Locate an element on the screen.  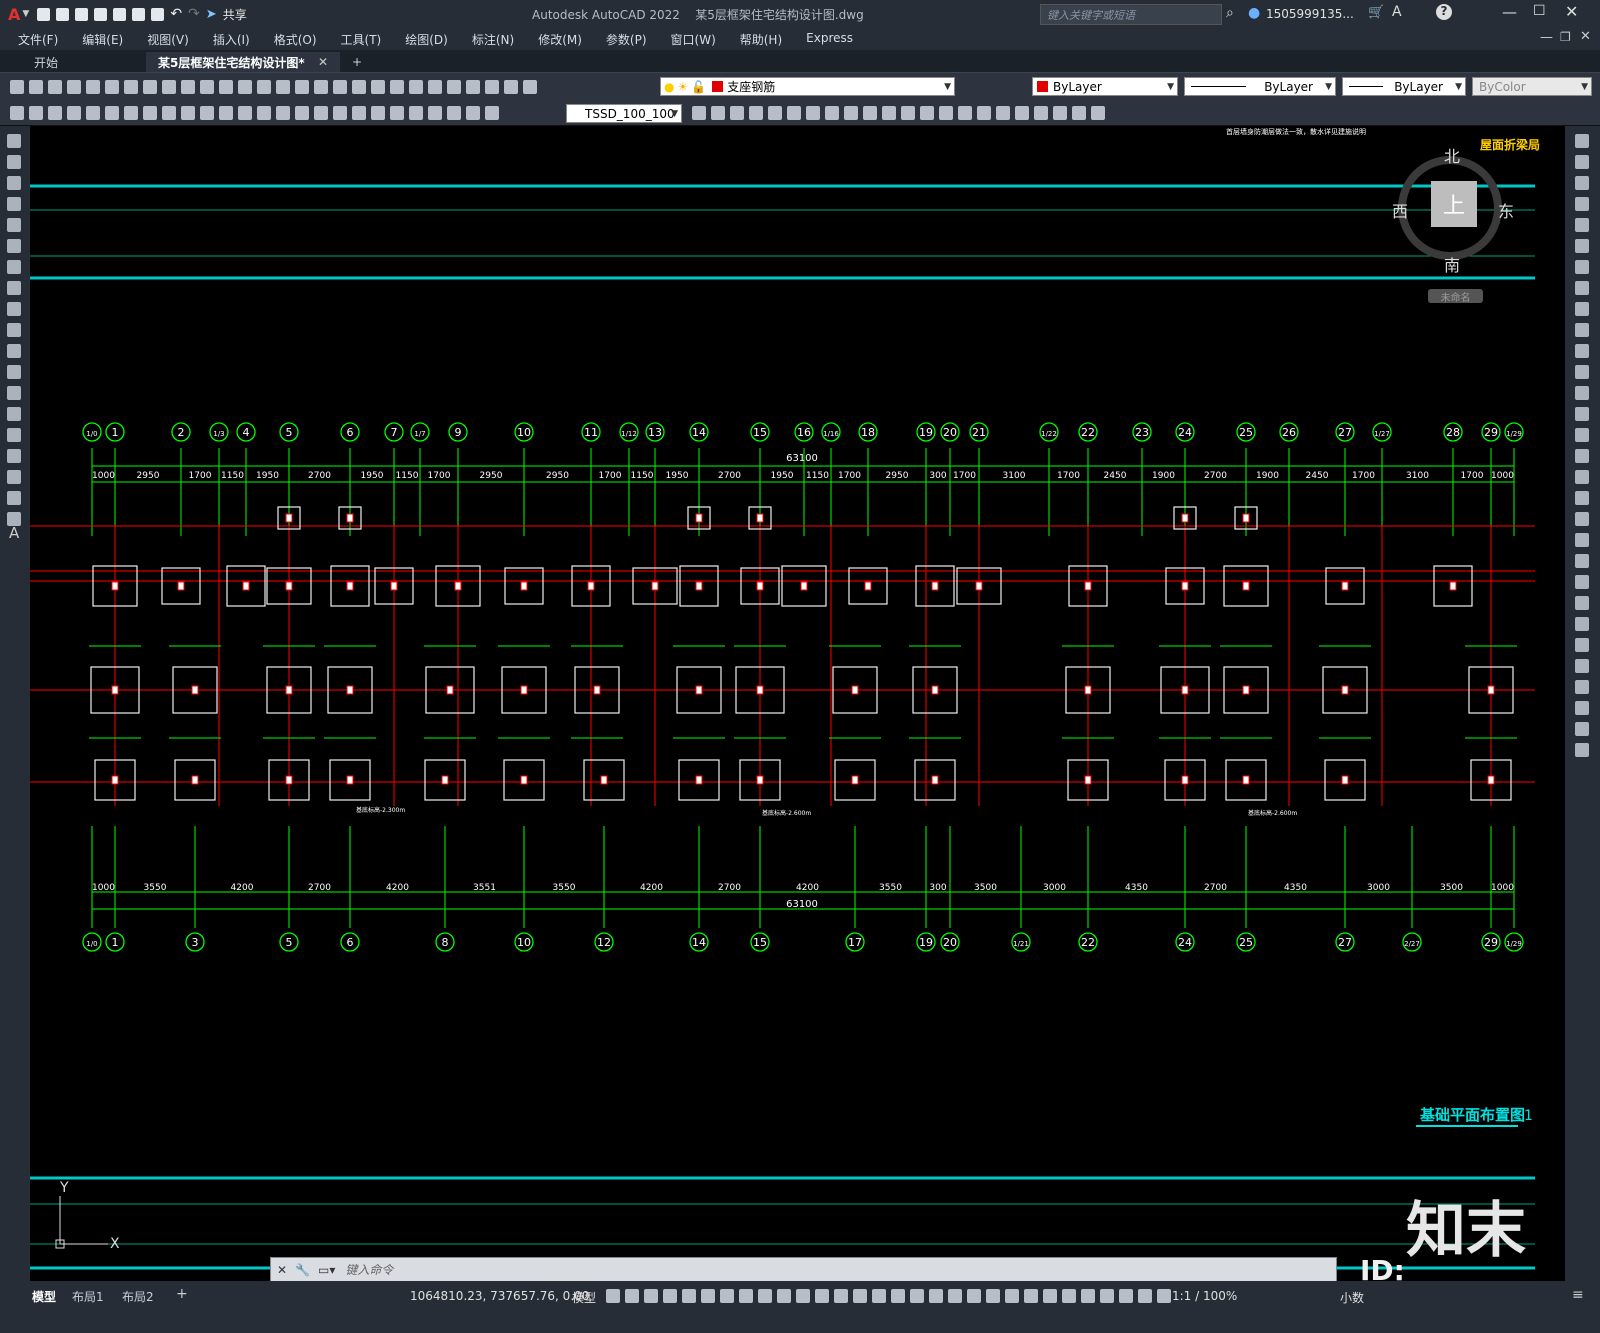
layout-tab: 模型 is located at coordinates (44, 1296).